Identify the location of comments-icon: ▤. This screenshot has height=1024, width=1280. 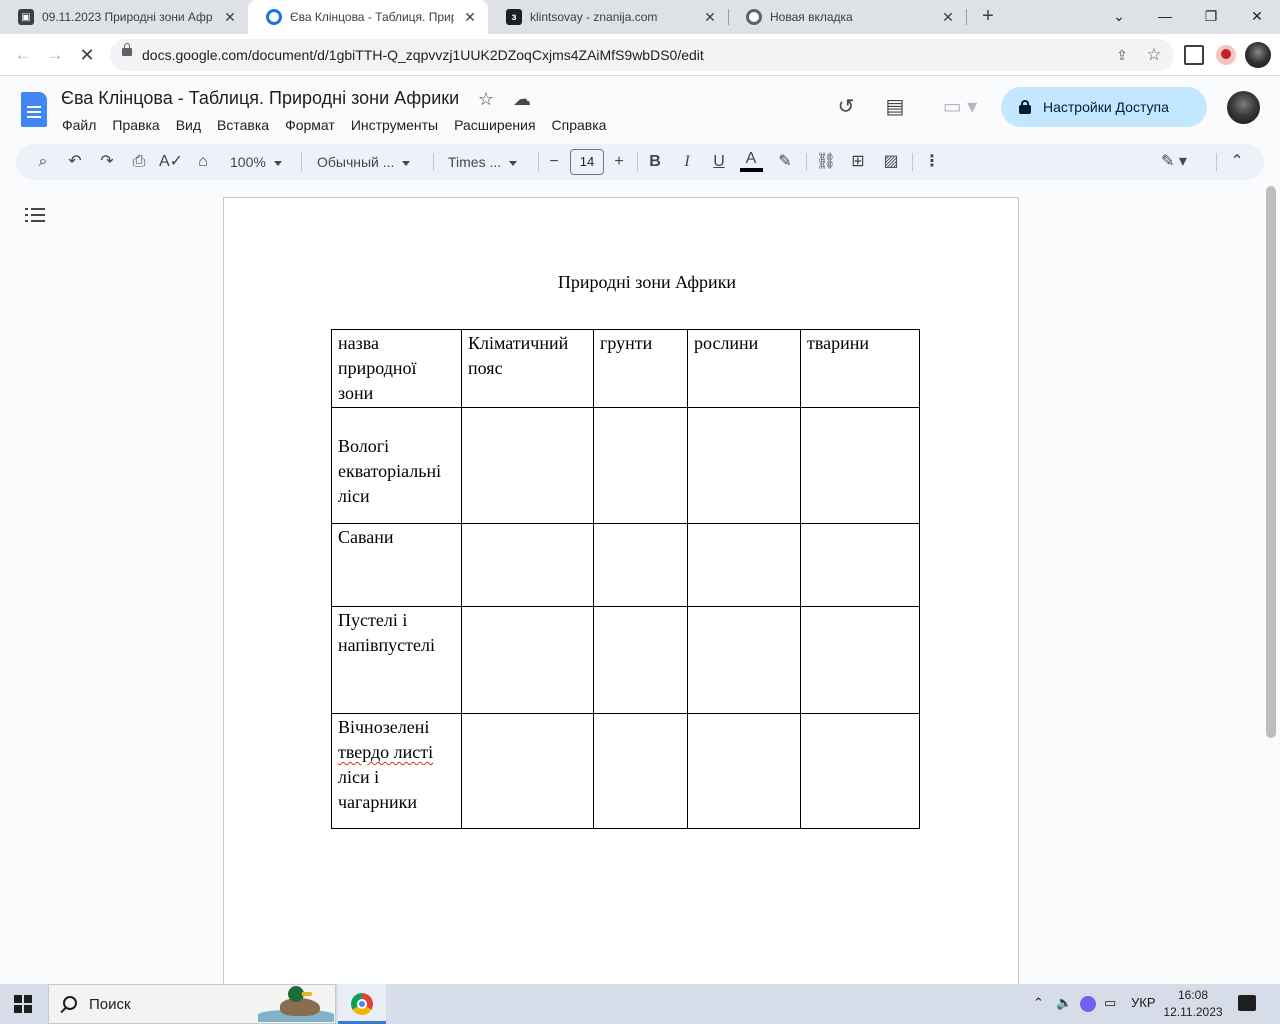
(895, 107).